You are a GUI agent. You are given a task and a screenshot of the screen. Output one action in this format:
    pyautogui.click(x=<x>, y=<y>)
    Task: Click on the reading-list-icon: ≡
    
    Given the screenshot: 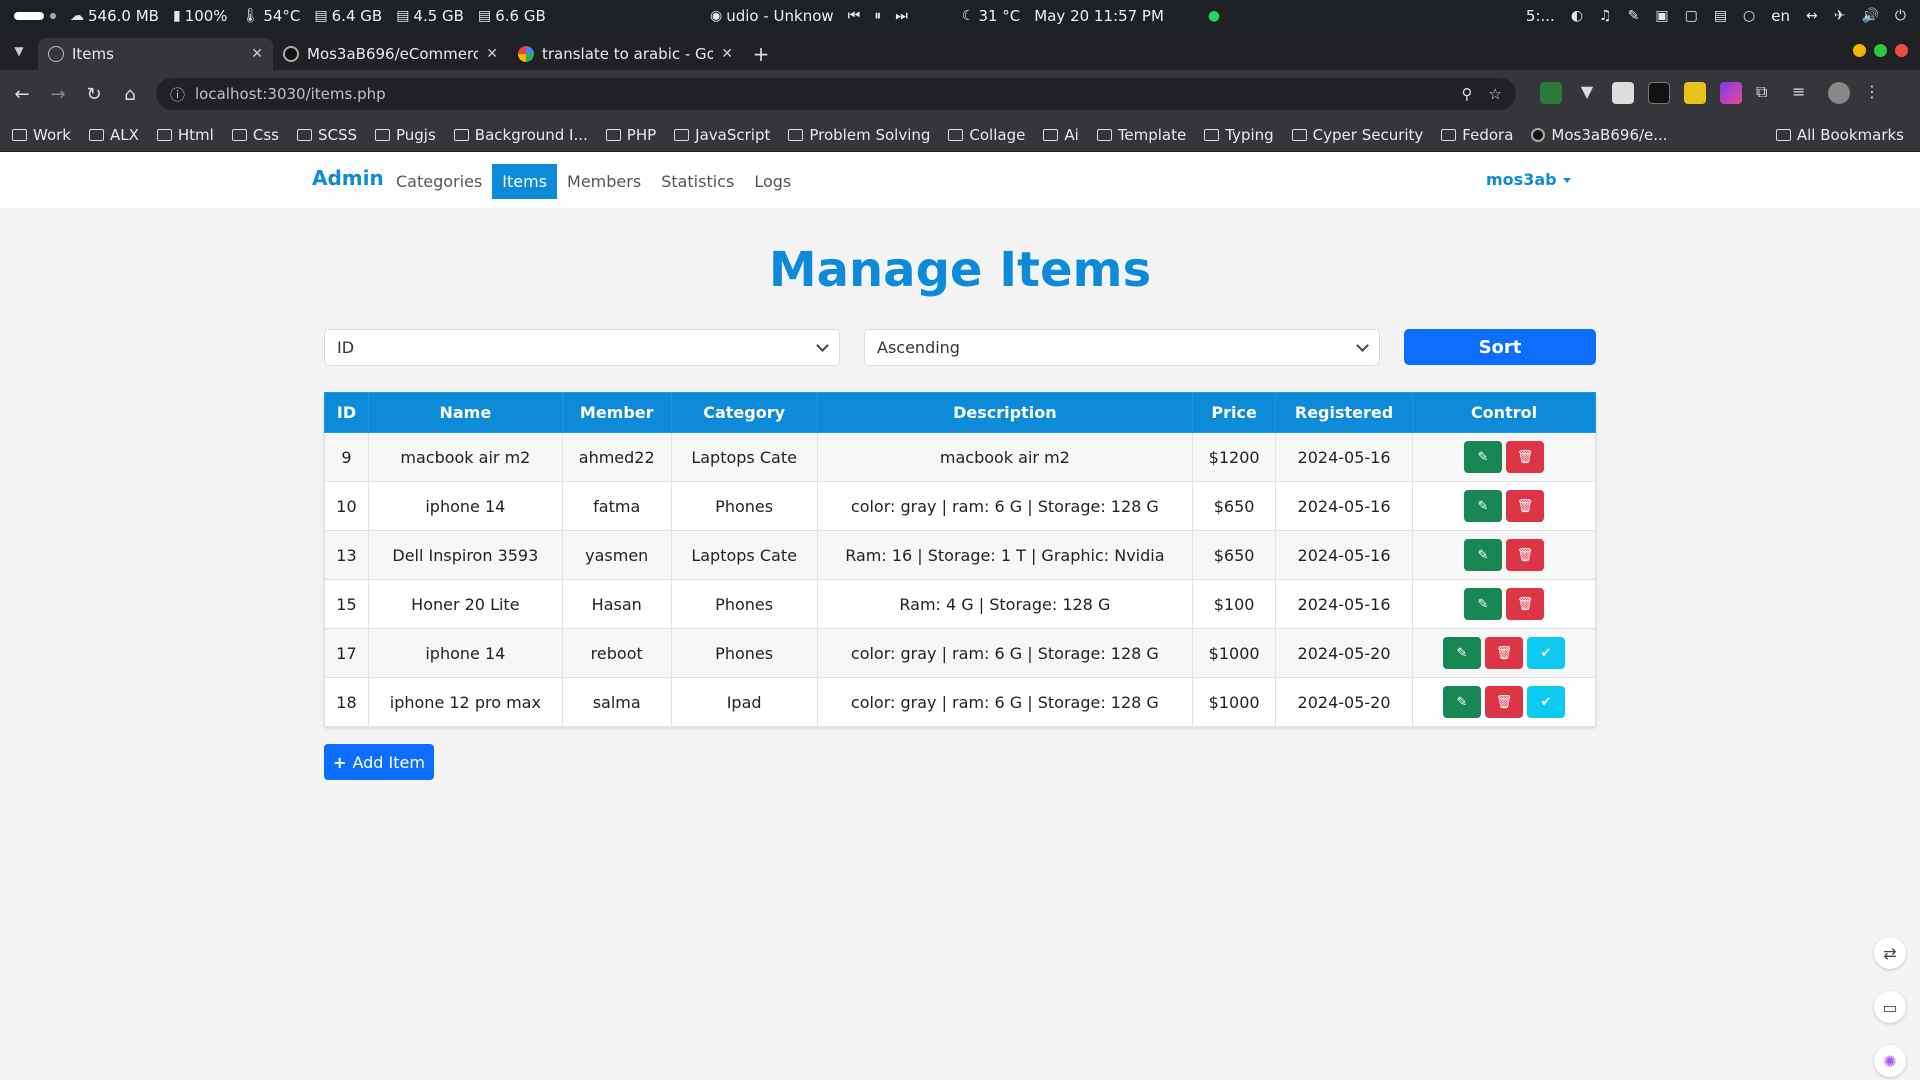 What is the action you would take?
    pyautogui.click(x=1803, y=93)
    